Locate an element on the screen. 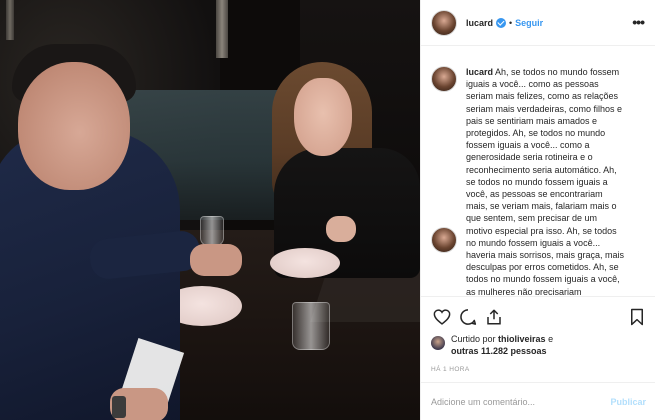 The height and width of the screenshot is (420, 655). photo-man-hand is located at coordinates (216, 260).